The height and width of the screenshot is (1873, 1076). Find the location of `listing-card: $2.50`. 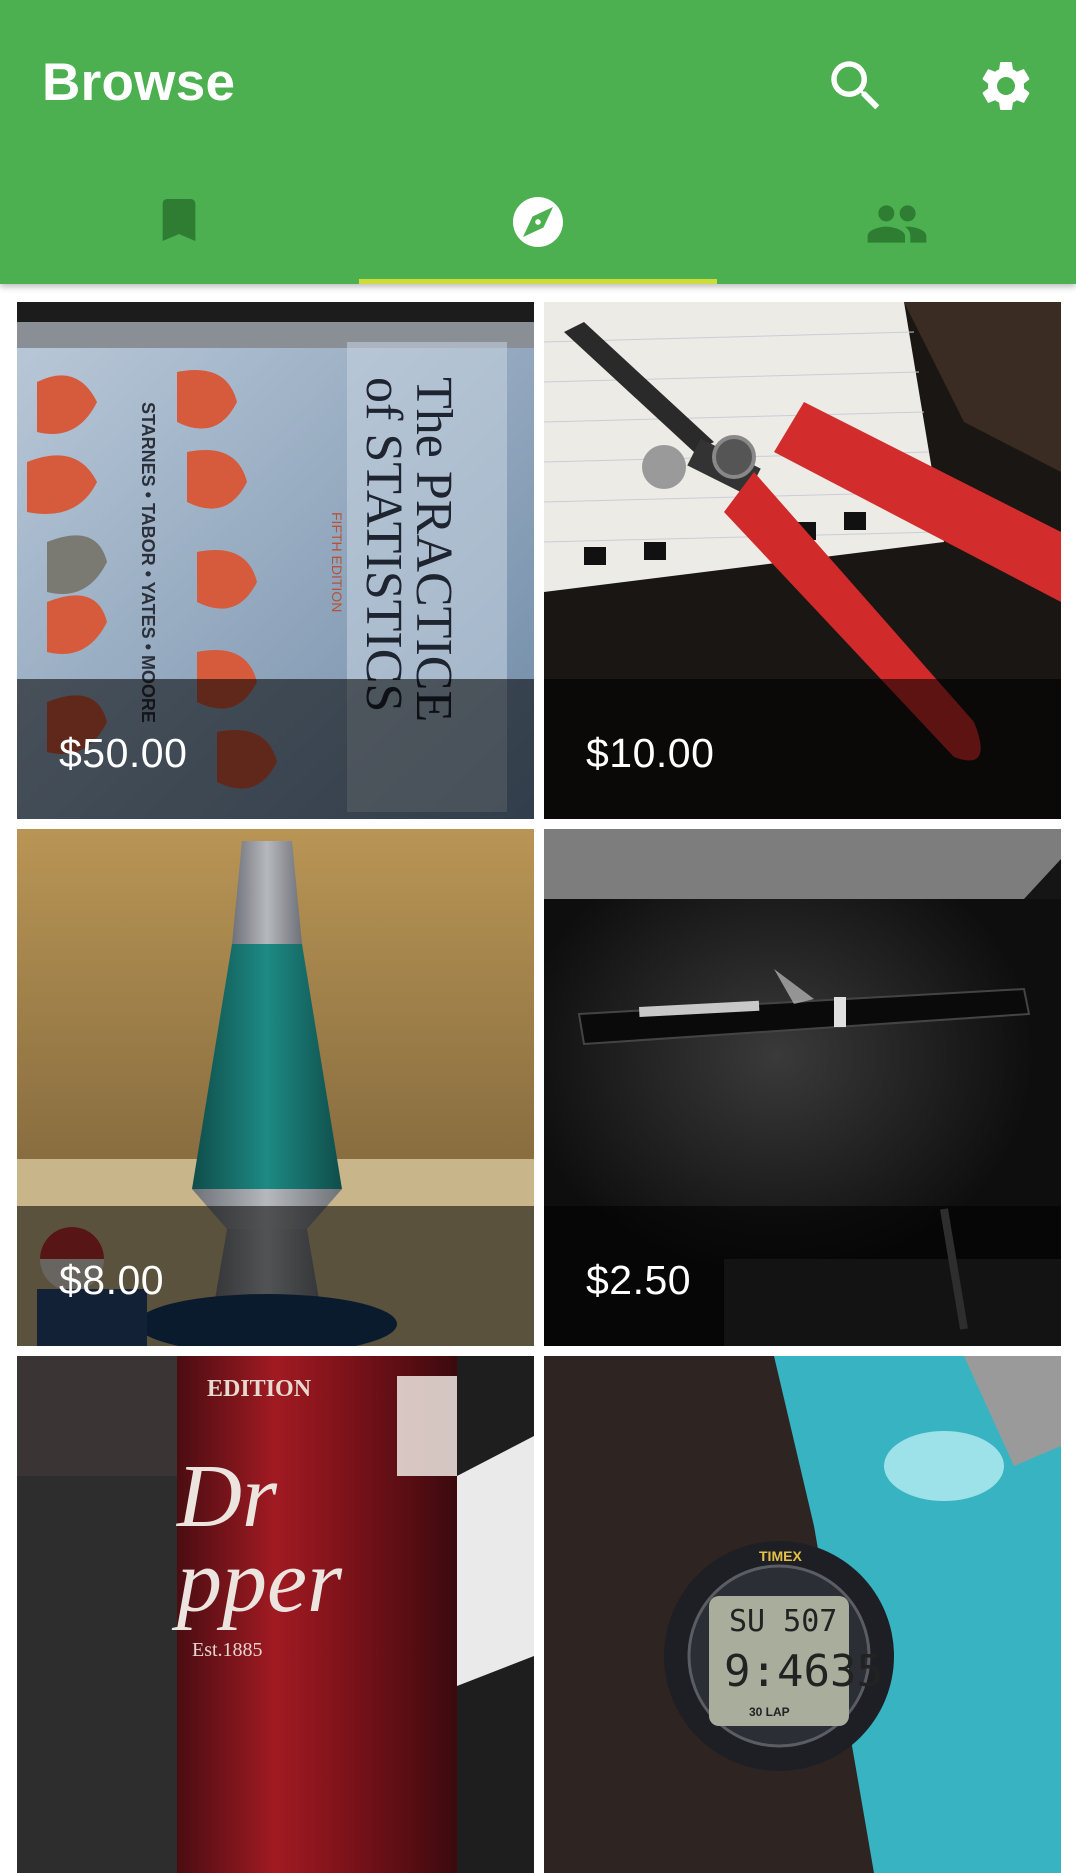

listing-card: $2.50 is located at coordinates (802, 1087).